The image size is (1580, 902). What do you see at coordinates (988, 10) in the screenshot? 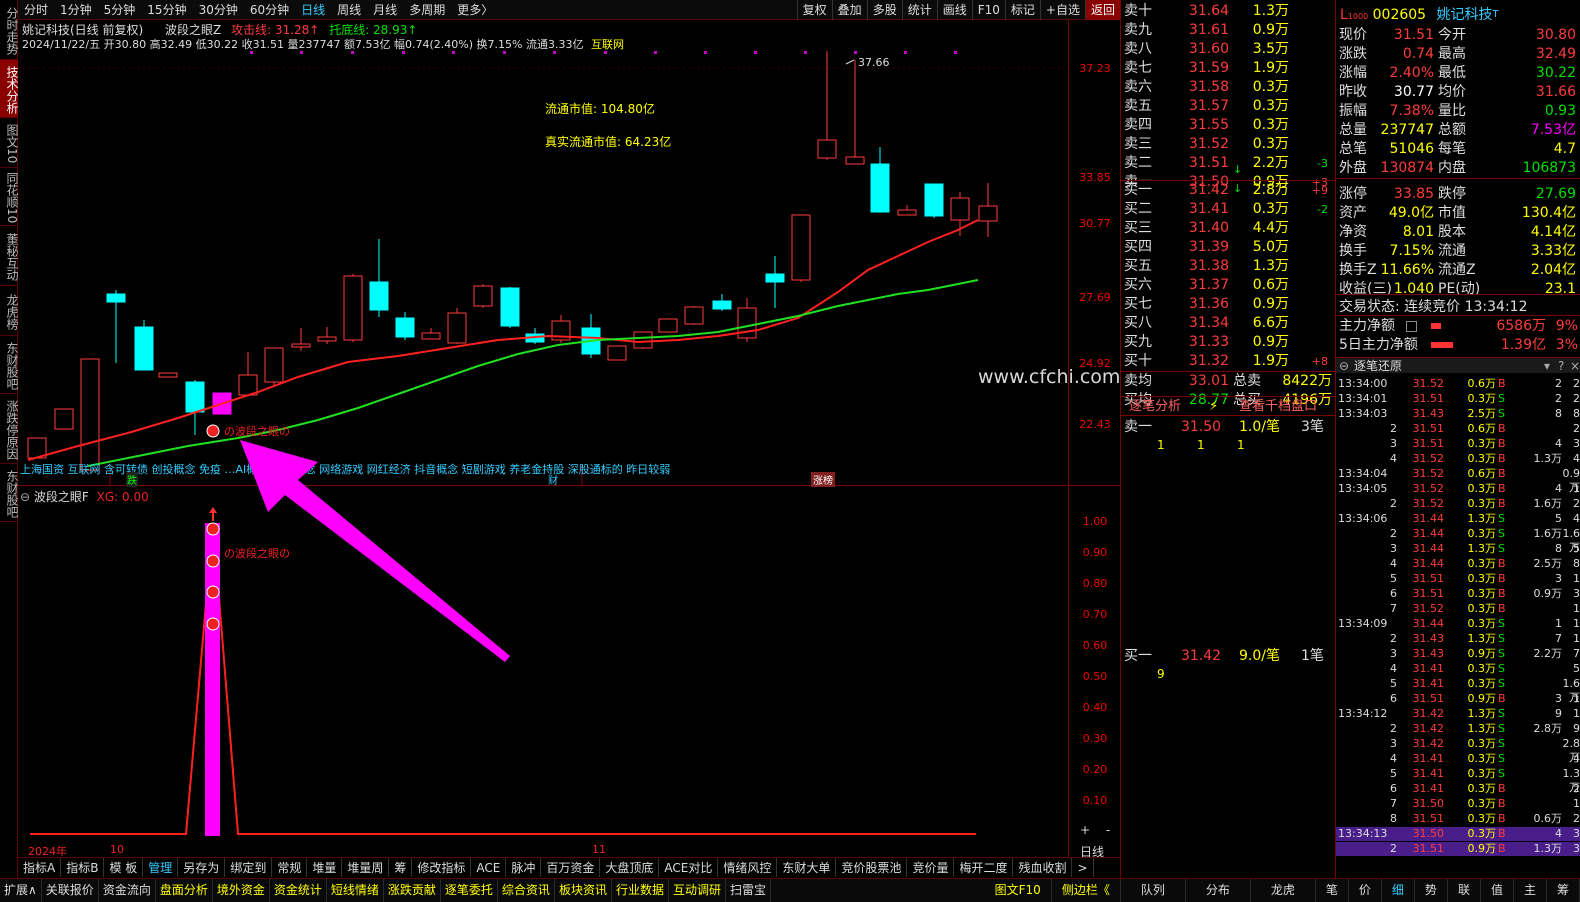
I see `toolbar-btn-5: F10` at bounding box center [988, 10].